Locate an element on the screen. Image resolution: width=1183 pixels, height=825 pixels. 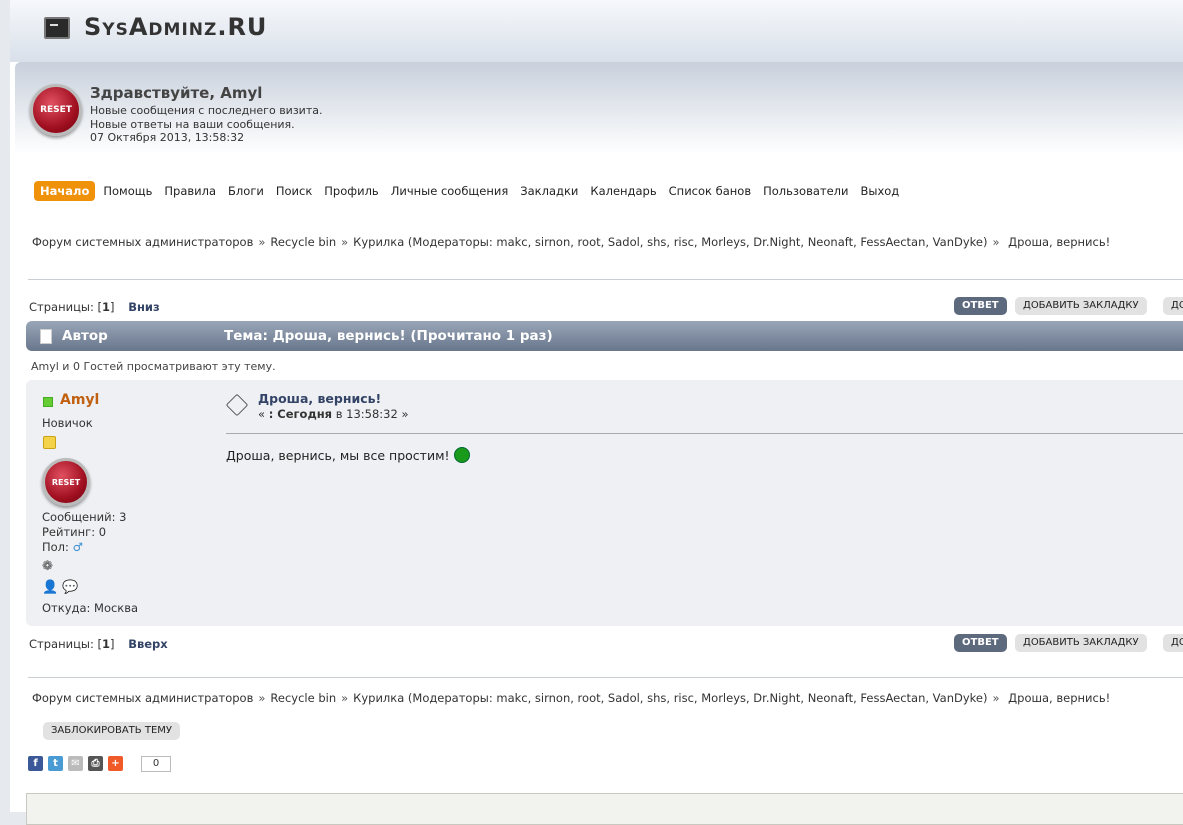
reply-button: ОТВЕТ is located at coordinates (980, 306).